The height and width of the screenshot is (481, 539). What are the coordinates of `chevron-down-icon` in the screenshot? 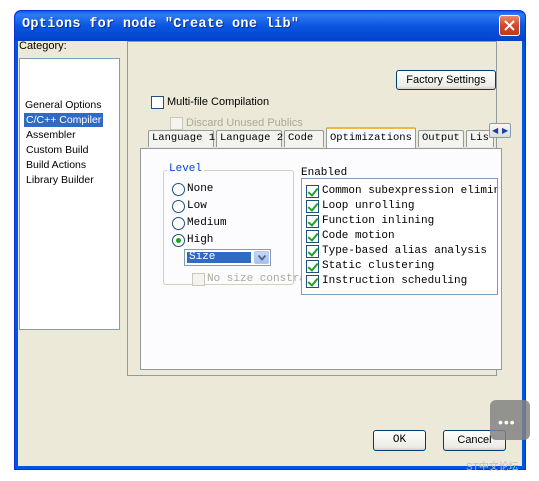 It's located at (262, 258).